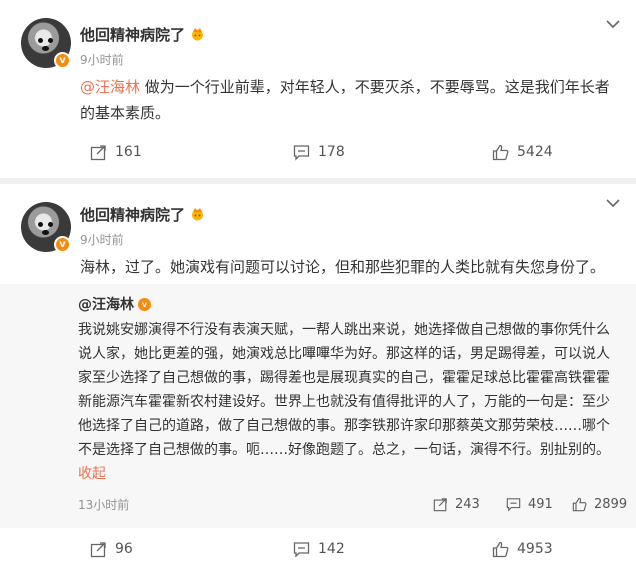  I want to click on like-button: 5424, so click(522, 152).